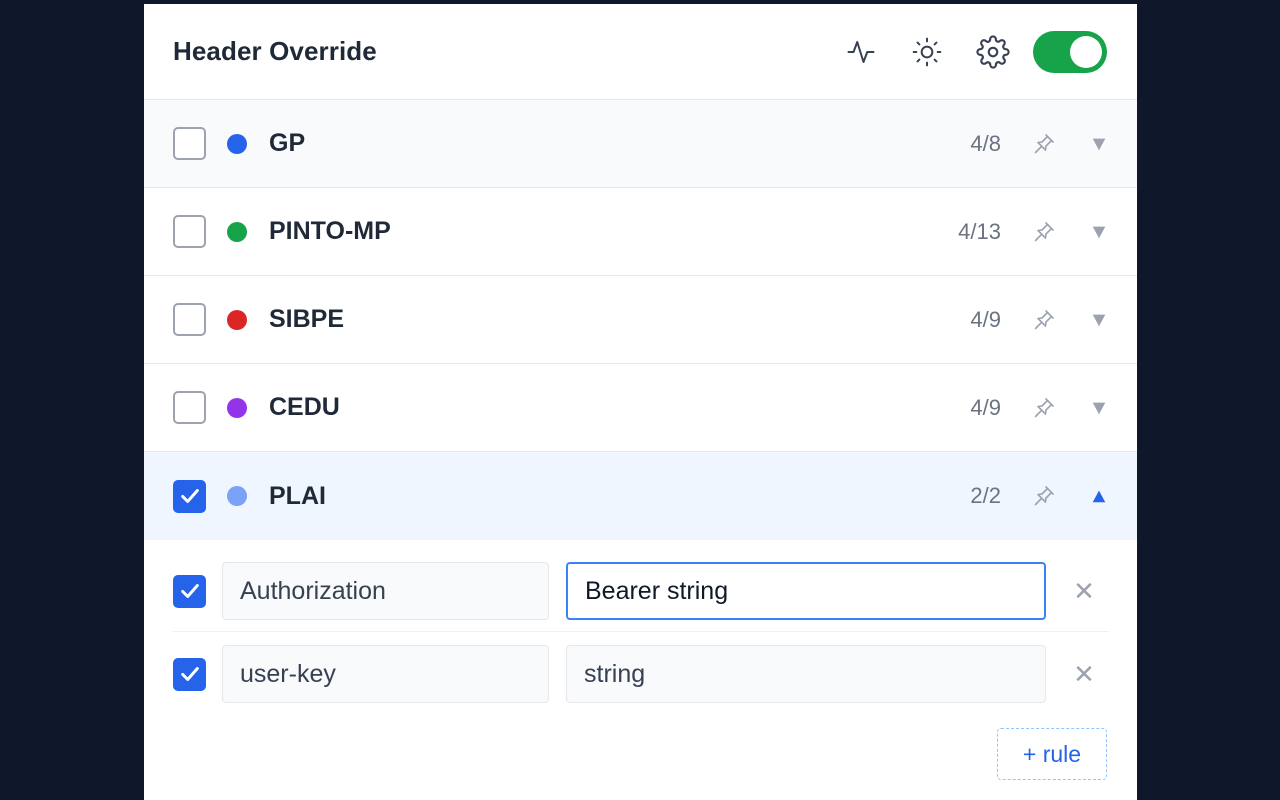  I want to click on group-name: PLAI, so click(297, 495).